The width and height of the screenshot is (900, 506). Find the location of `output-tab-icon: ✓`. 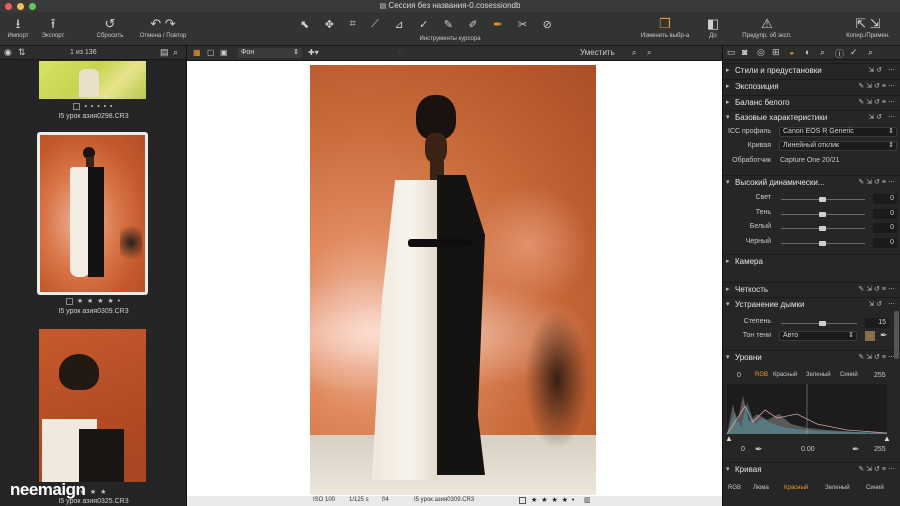

output-tab-icon: ✓ is located at coordinates (854, 52).